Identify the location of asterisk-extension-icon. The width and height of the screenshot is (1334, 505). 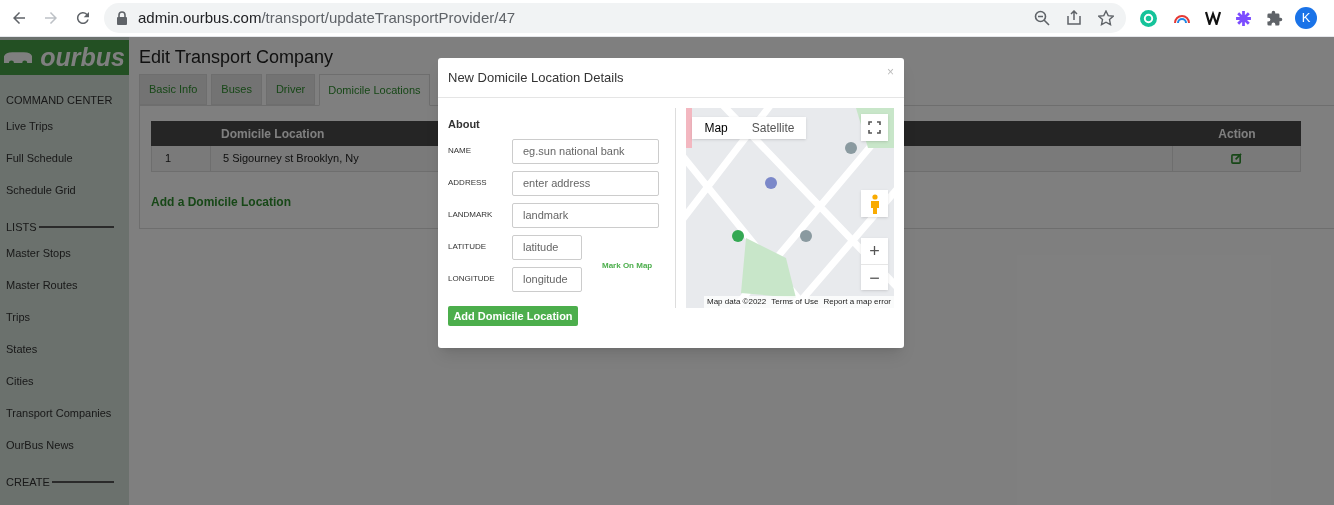
(1243, 18).